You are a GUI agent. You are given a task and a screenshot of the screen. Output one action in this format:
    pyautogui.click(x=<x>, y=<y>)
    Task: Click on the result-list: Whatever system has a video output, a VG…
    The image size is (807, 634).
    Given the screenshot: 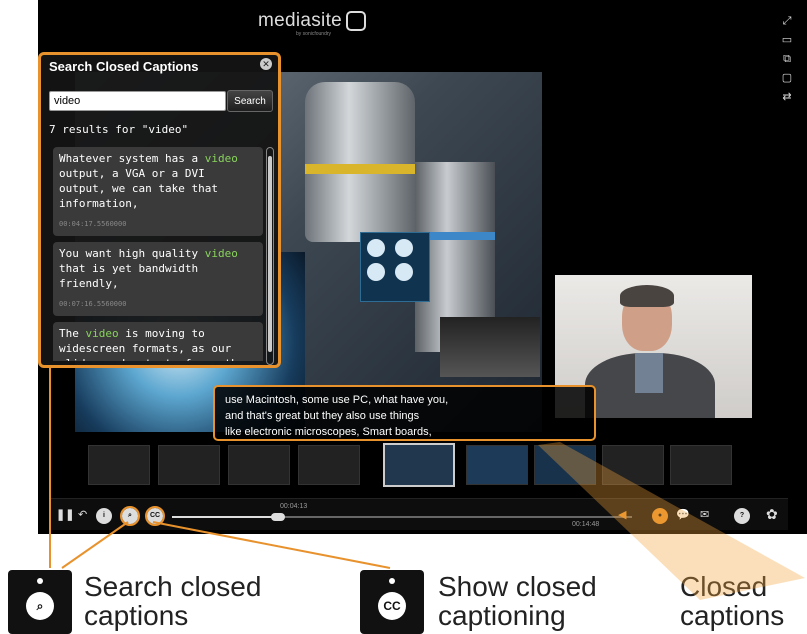 What is the action you would take?
    pyautogui.click(x=158, y=254)
    